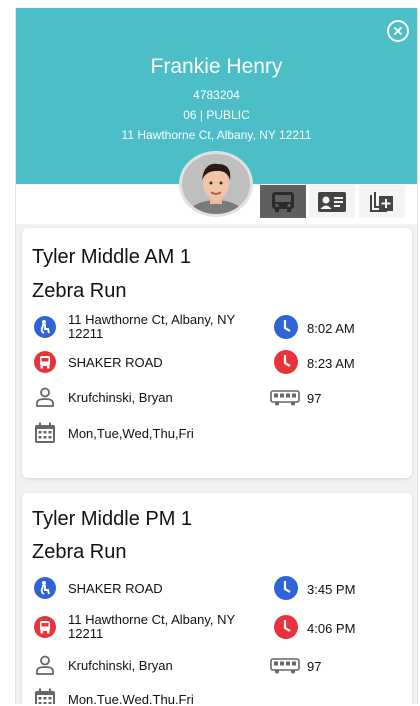 Image resolution: width=420 pixels, height=706 pixels. I want to click on id-card-icon, so click(332, 201).